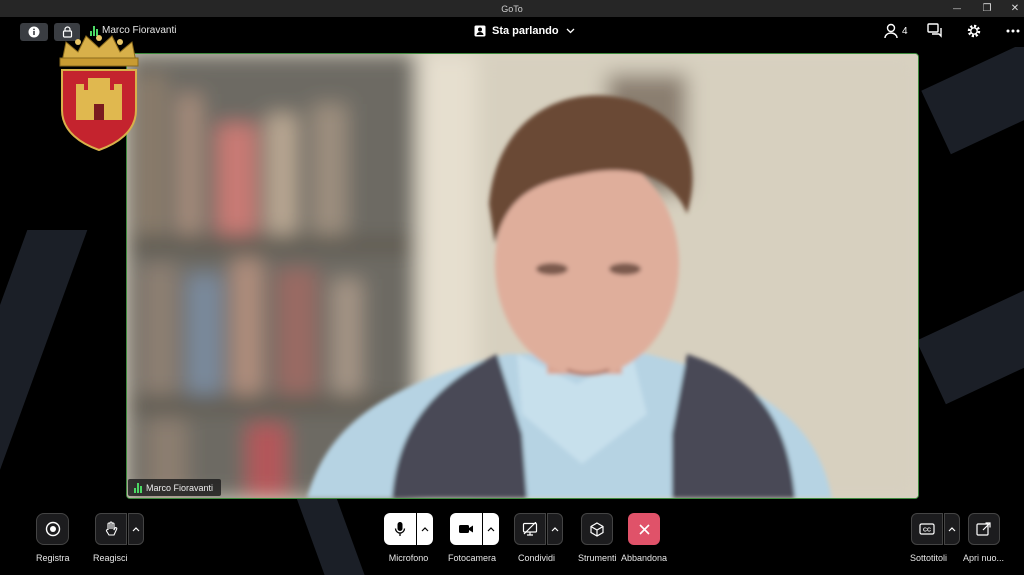 The height and width of the screenshot is (575, 1024). I want to click on react-control: Reagisci, so click(119, 538).